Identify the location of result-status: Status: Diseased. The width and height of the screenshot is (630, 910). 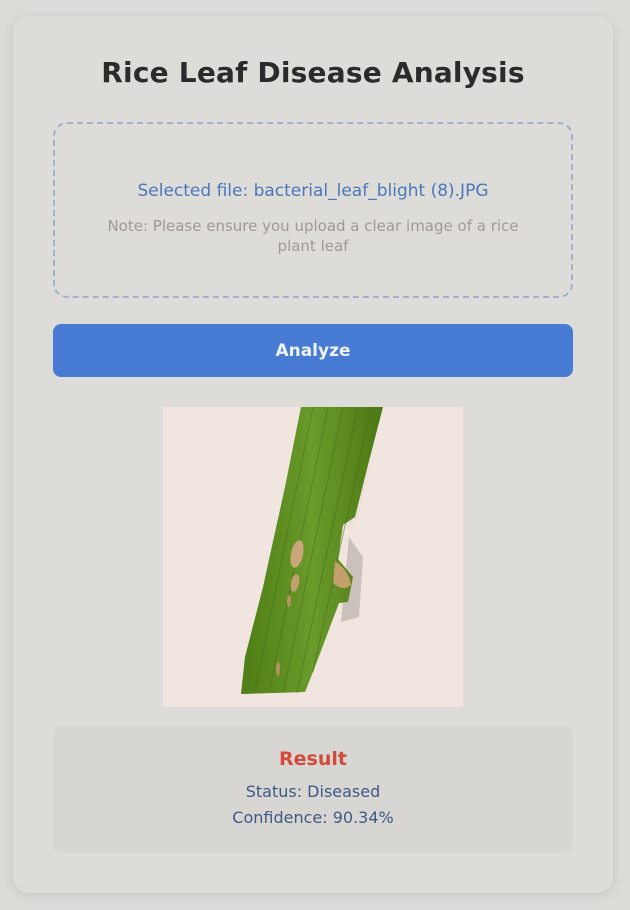
(313, 791).